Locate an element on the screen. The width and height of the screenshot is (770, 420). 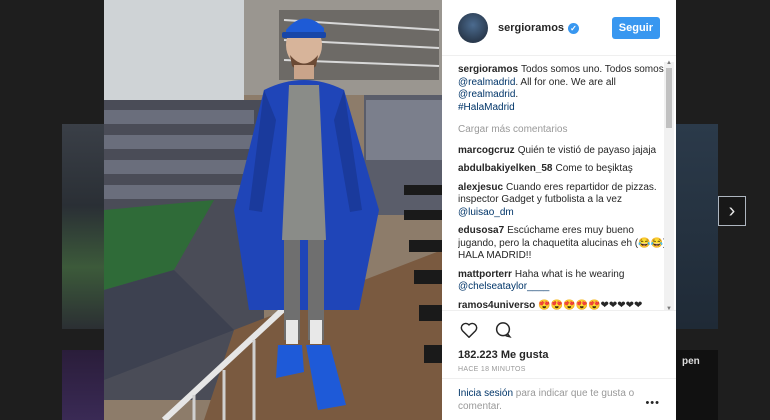
comments-scrollbar: ▲ ▼ is located at coordinates (669, 186).